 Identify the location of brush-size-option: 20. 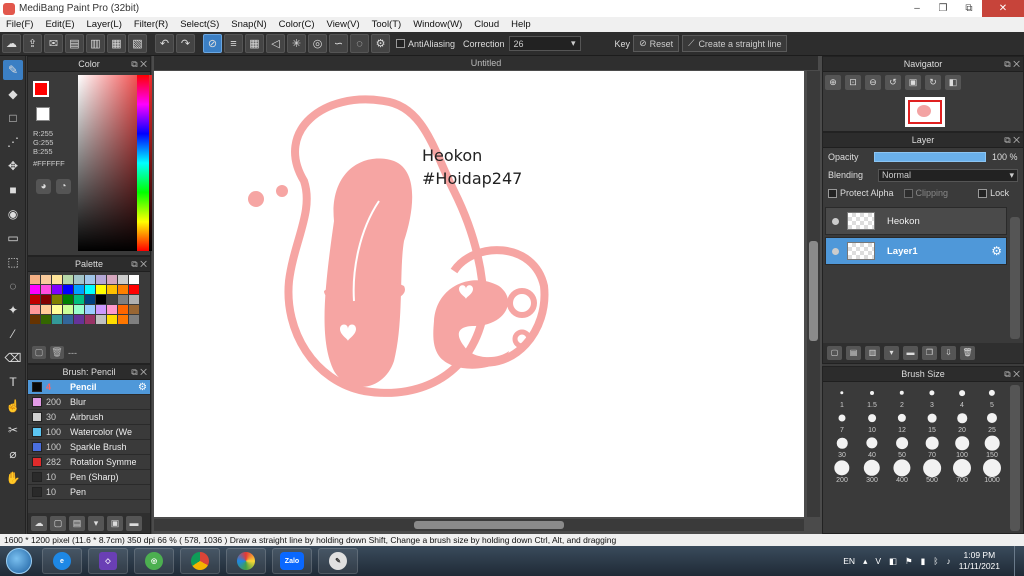
(962, 421).